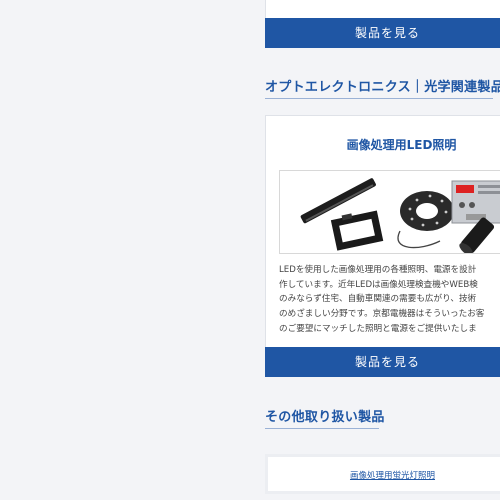 The width and height of the screenshot is (500, 500). I want to click on description-line: LEDを使用した画像処理用の各種照明、電源を設計, so click(378, 270).